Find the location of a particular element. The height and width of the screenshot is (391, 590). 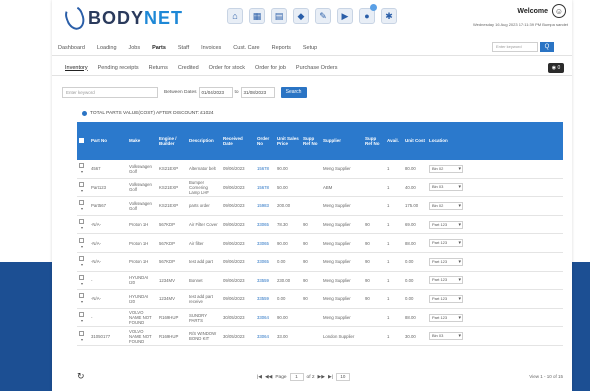

col-avail: Avail. is located at coordinates (394, 141).